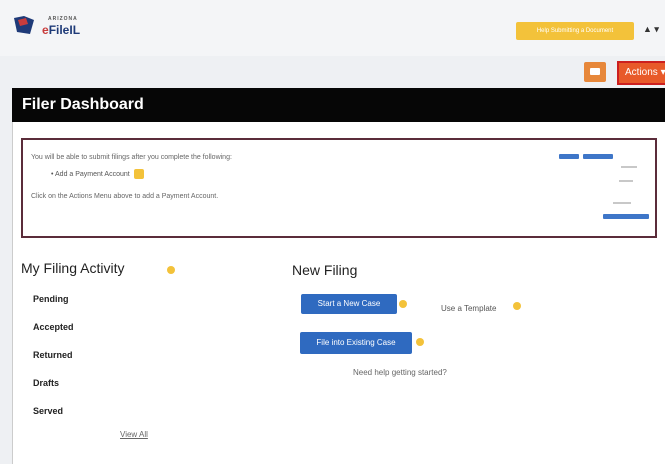 The width and height of the screenshot is (665, 464). What do you see at coordinates (338, 105) in the screenshot?
I see `dashboard-title-bar: Filer Dashboard` at bounding box center [338, 105].